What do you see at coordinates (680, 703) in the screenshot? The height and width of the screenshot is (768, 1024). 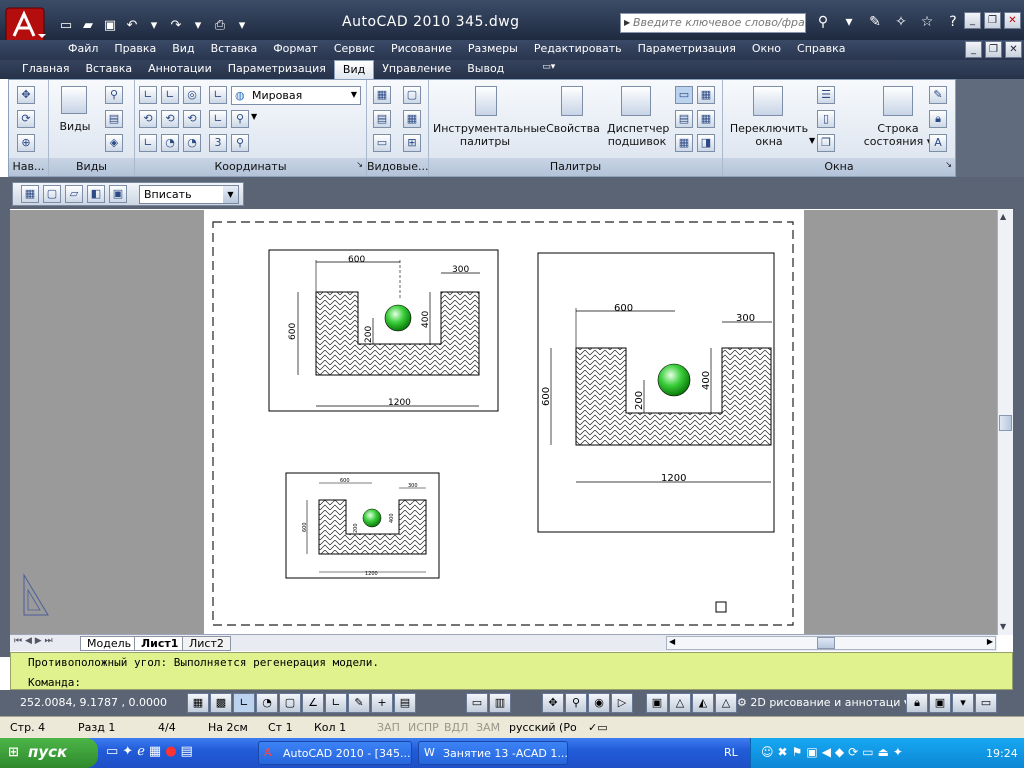 I see `annotation-scale-icon: △` at bounding box center [680, 703].